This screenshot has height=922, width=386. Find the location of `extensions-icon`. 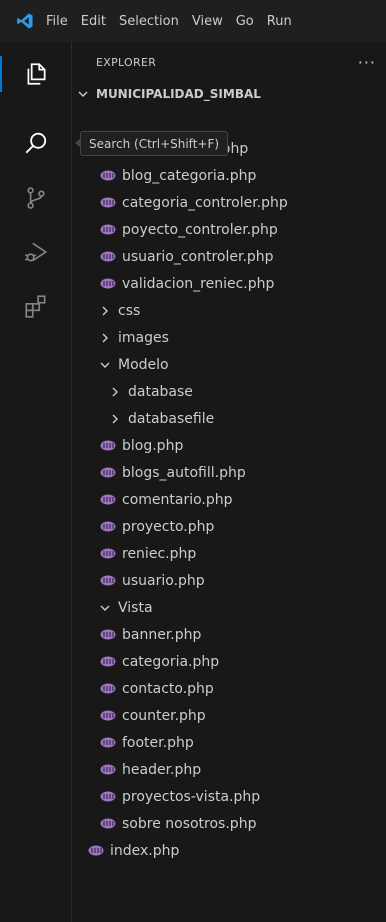

extensions-icon is located at coordinates (34, 306).